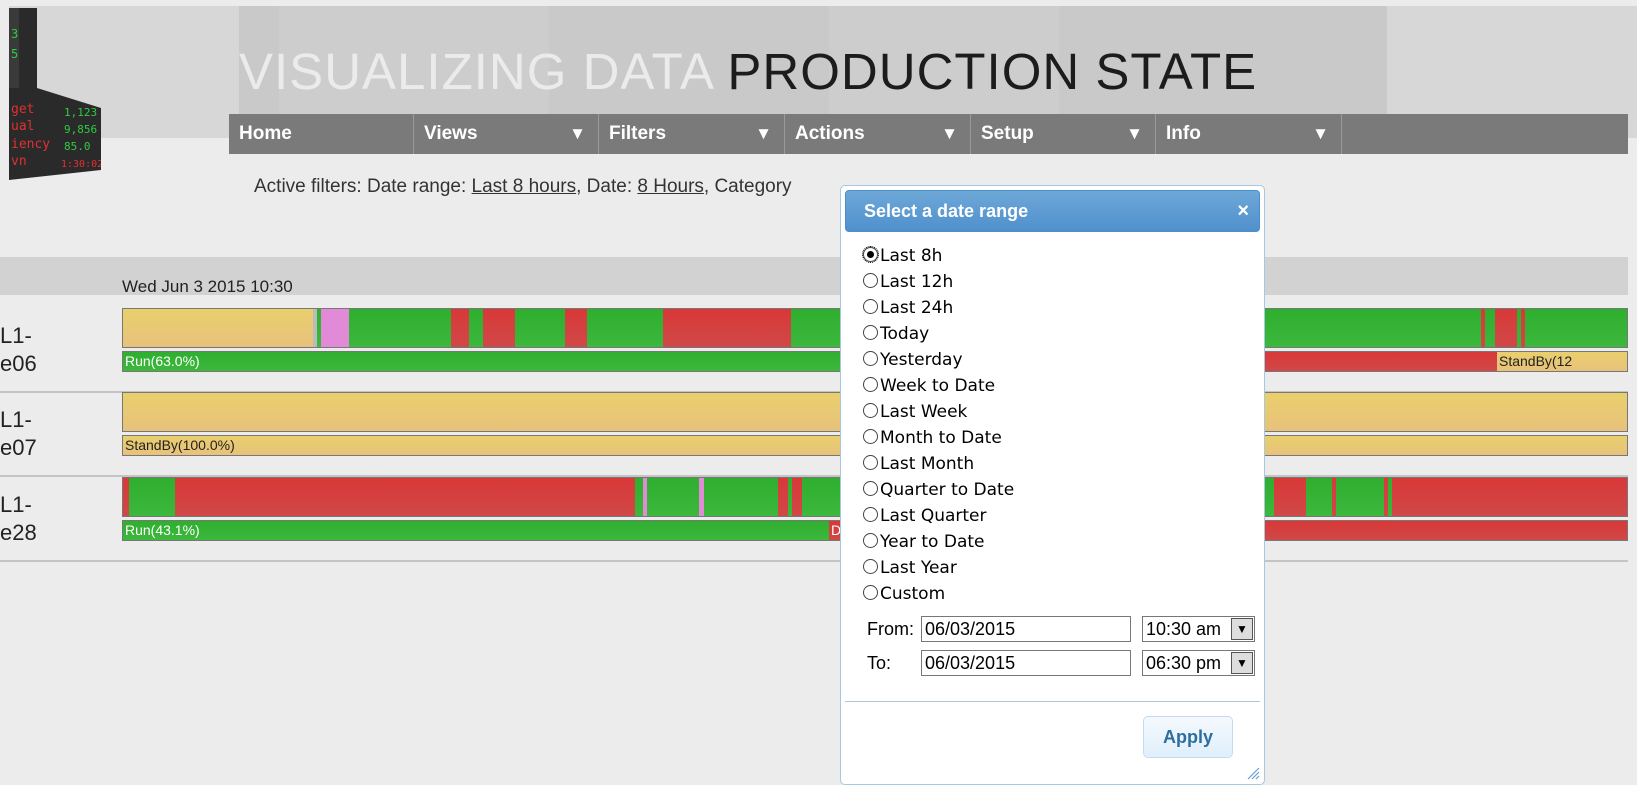 This screenshot has width=1637, height=785. I want to click on from-time-value: 10:30 am, so click(1184, 629).